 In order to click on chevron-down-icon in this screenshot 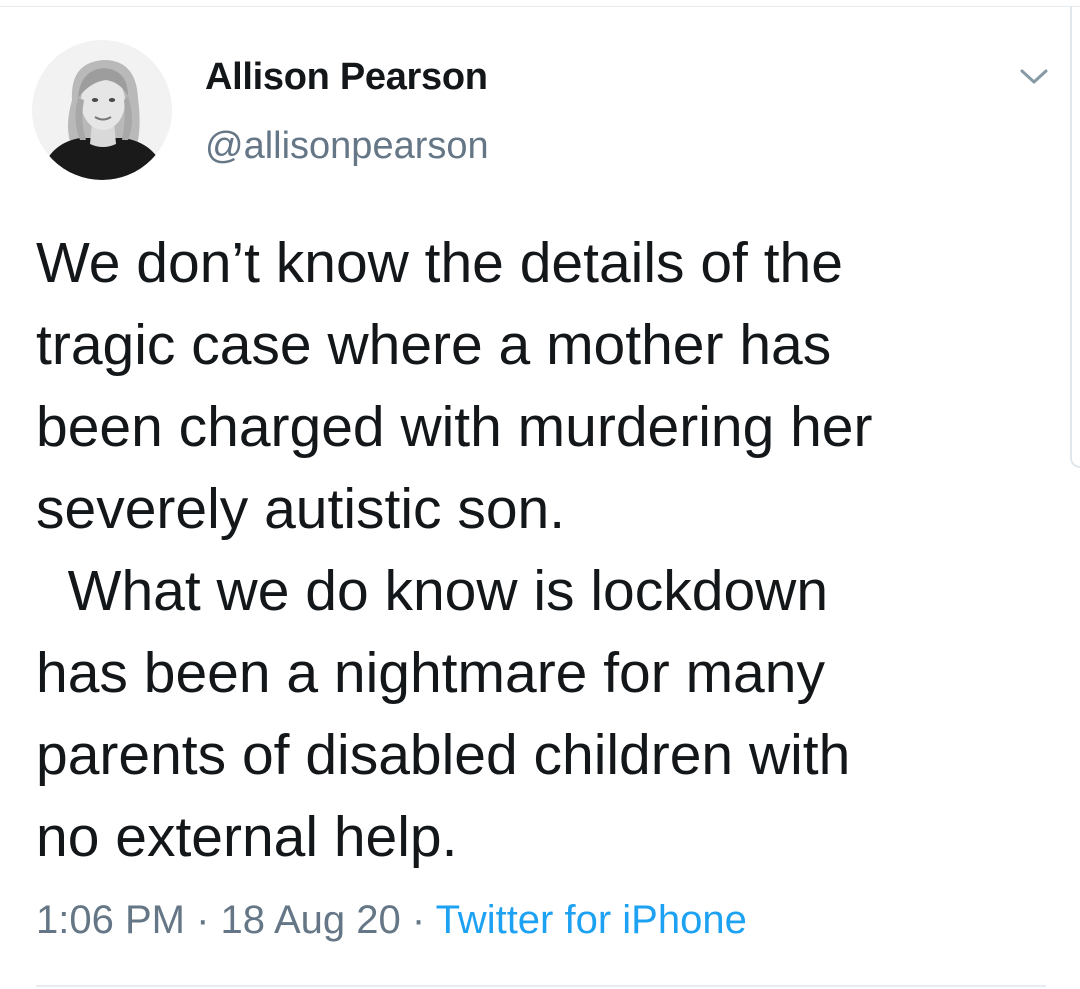, I will do `click(1034, 76)`.